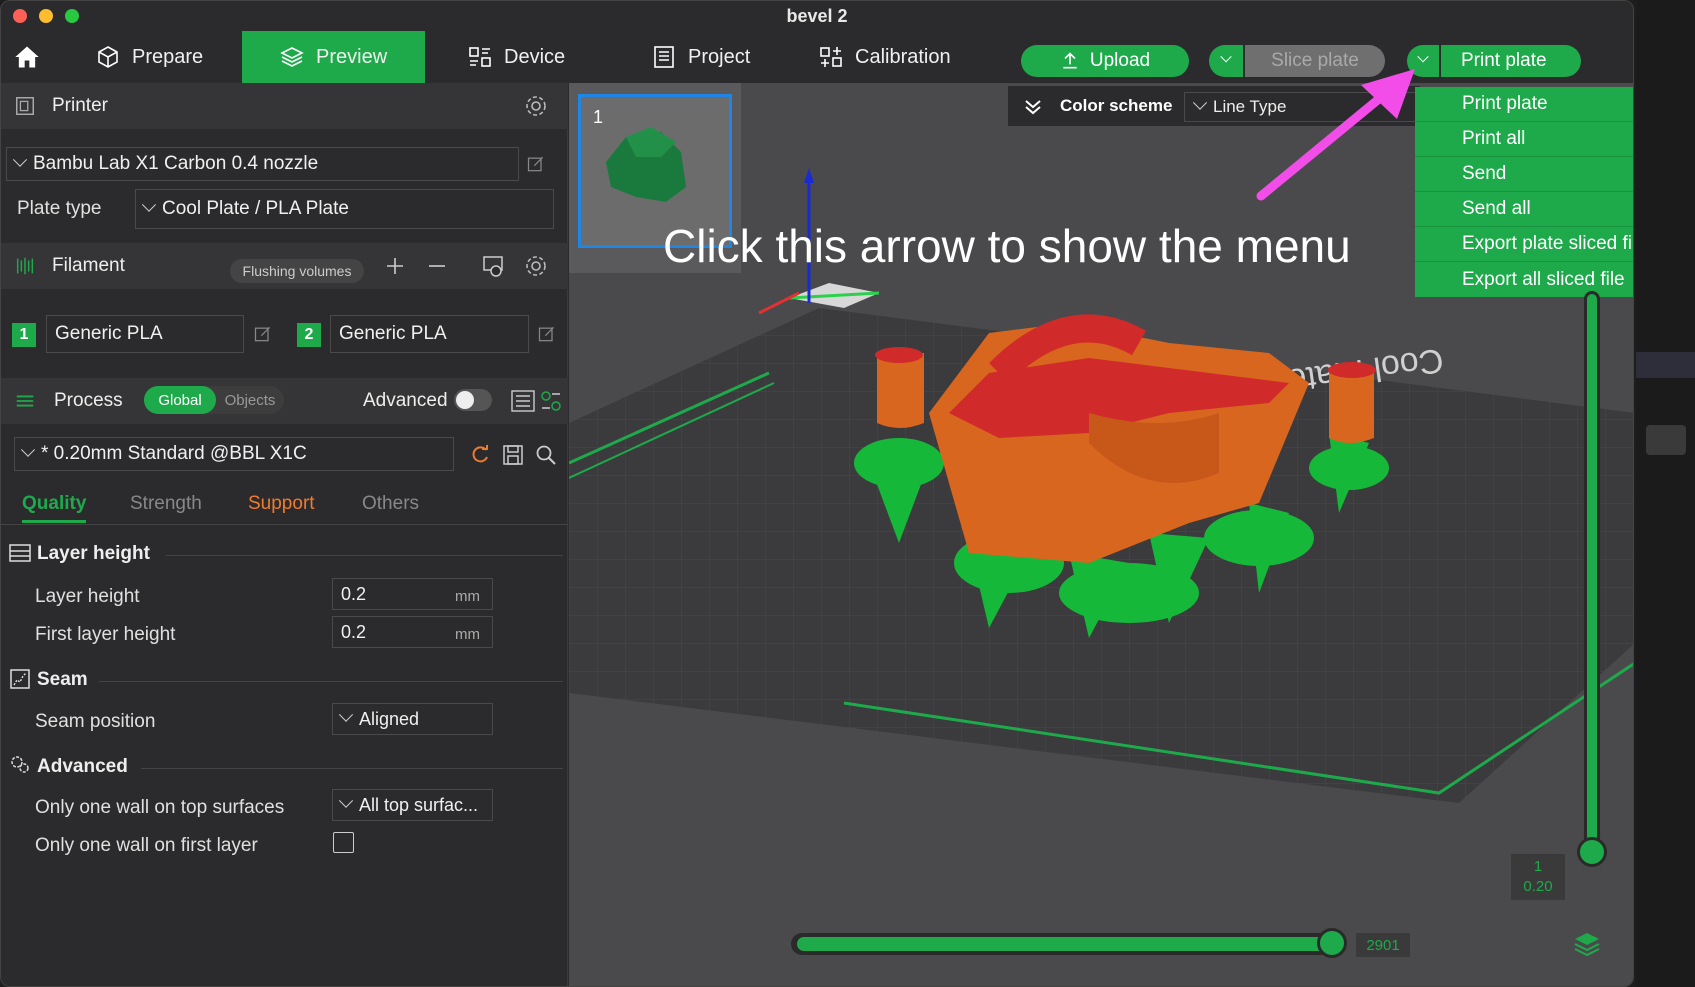  What do you see at coordinates (390, 504) in the screenshot?
I see `tab-others: Others` at bounding box center [390, 504].